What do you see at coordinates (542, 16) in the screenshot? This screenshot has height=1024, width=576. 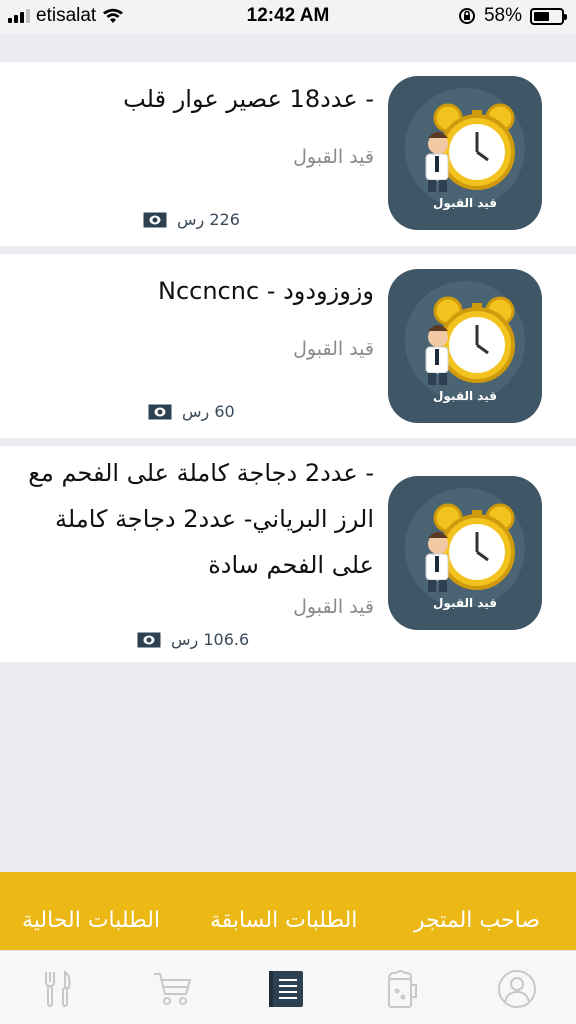 I see `battery-level` at bounding box center [542, 16].